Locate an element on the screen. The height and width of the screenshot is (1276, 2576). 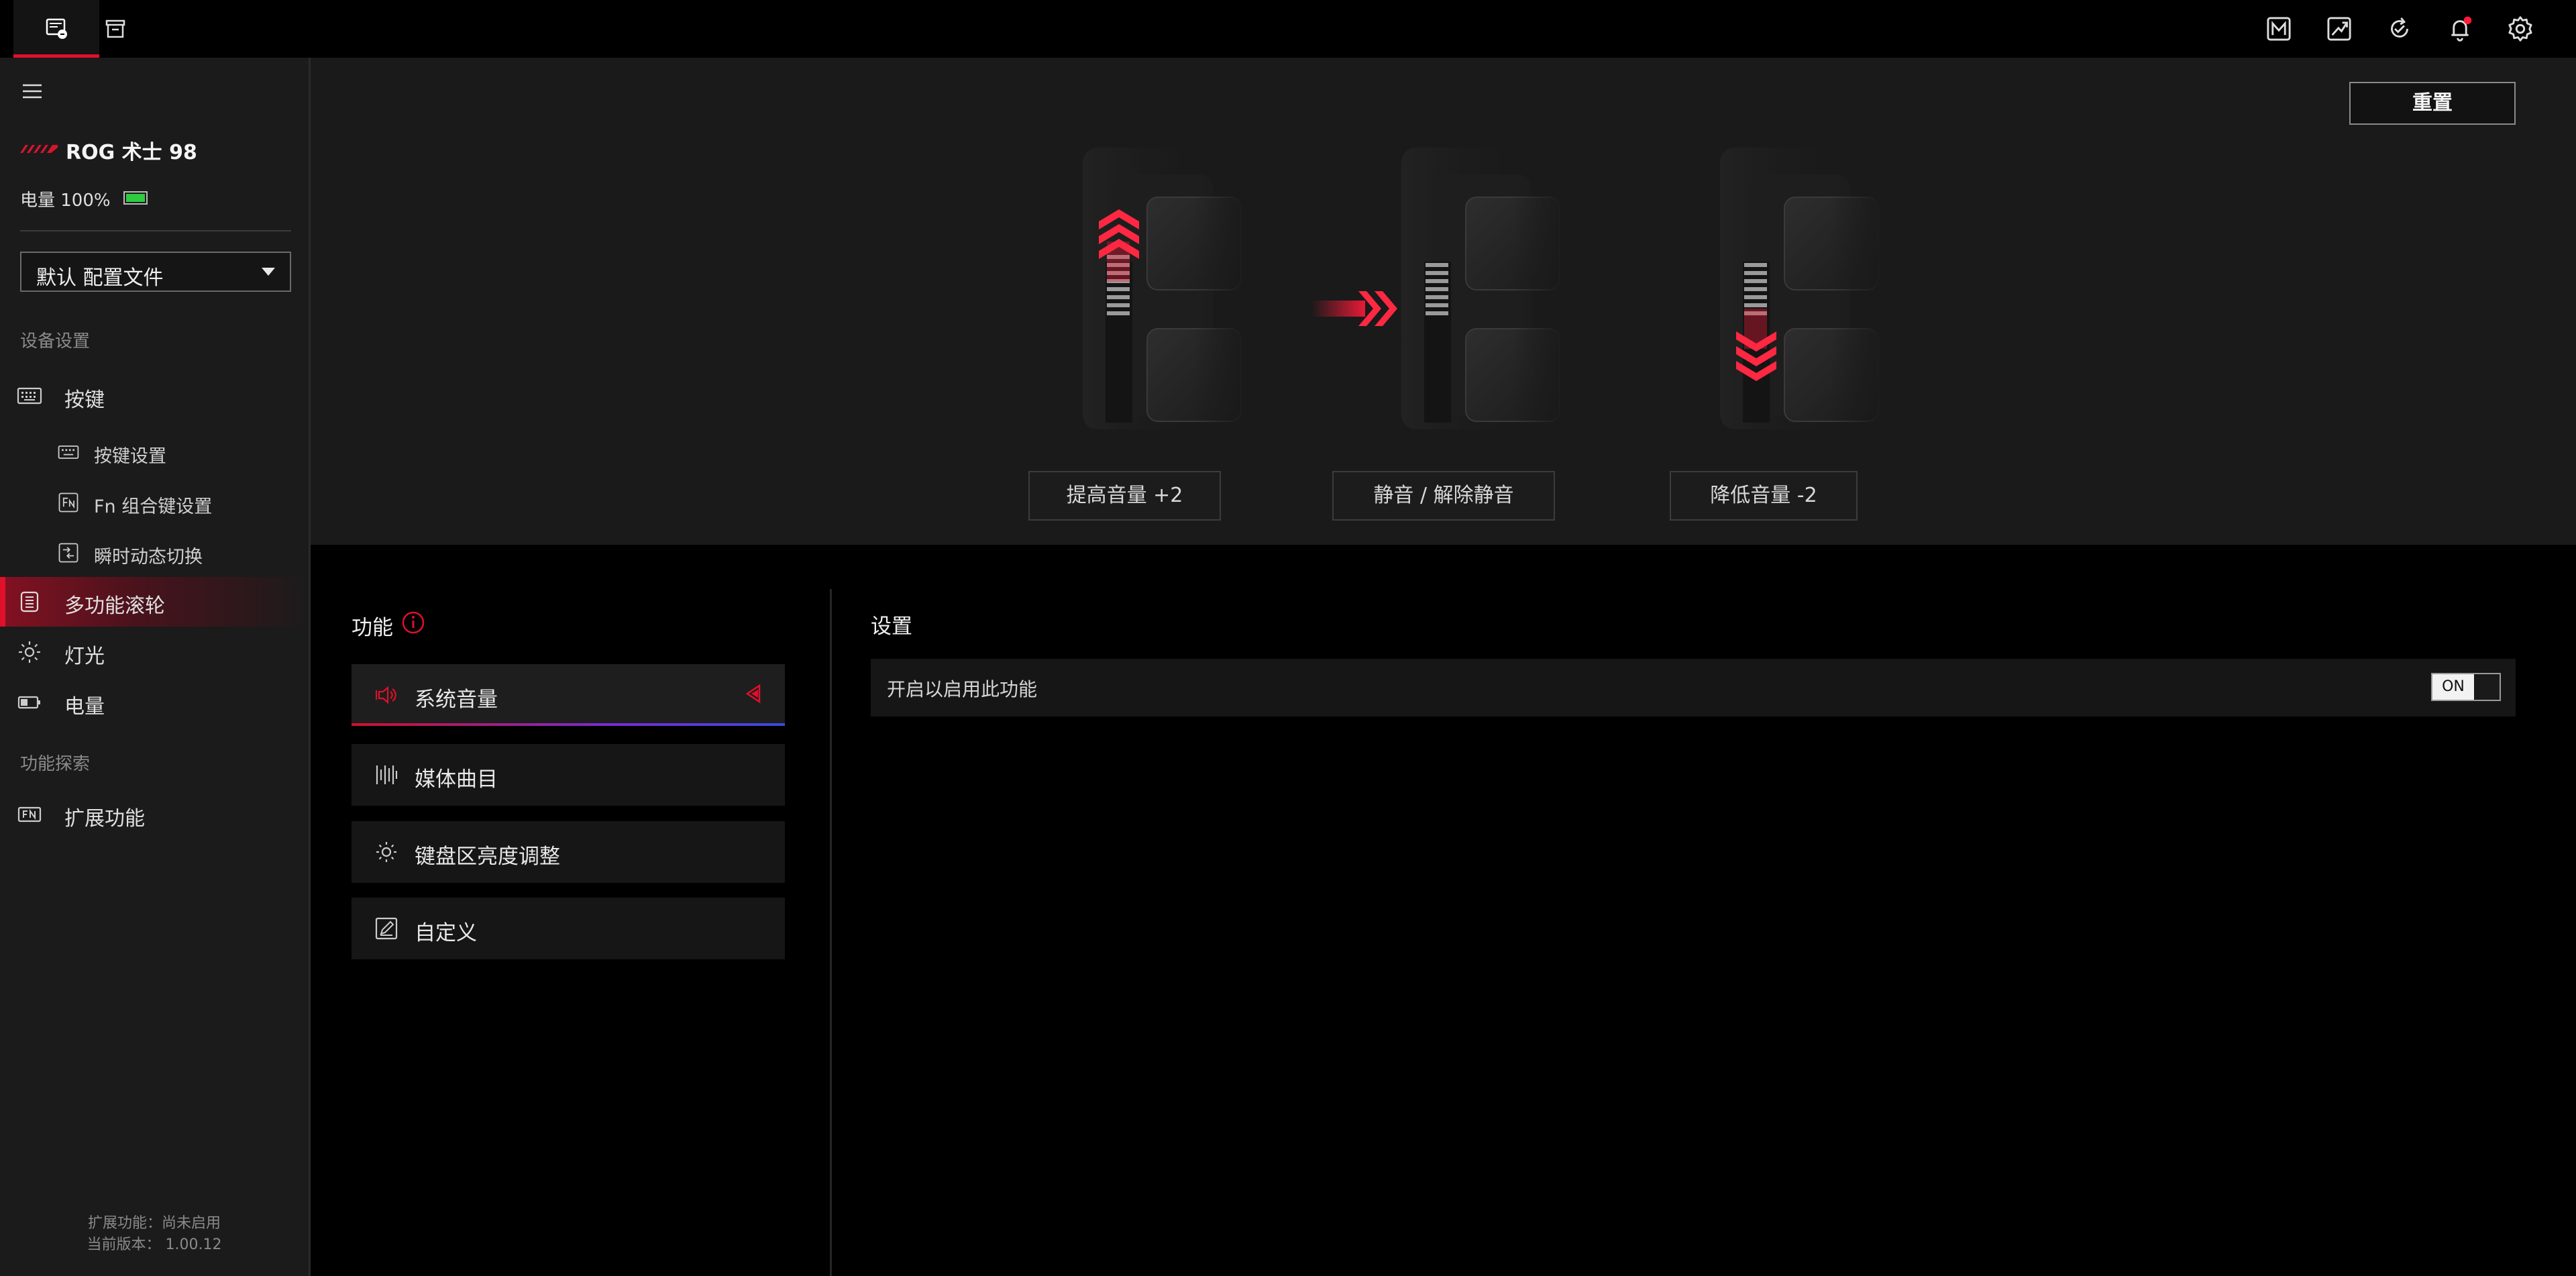
sidebar-item-label: 多功能滚轮 is located at coordinates (114, 606).